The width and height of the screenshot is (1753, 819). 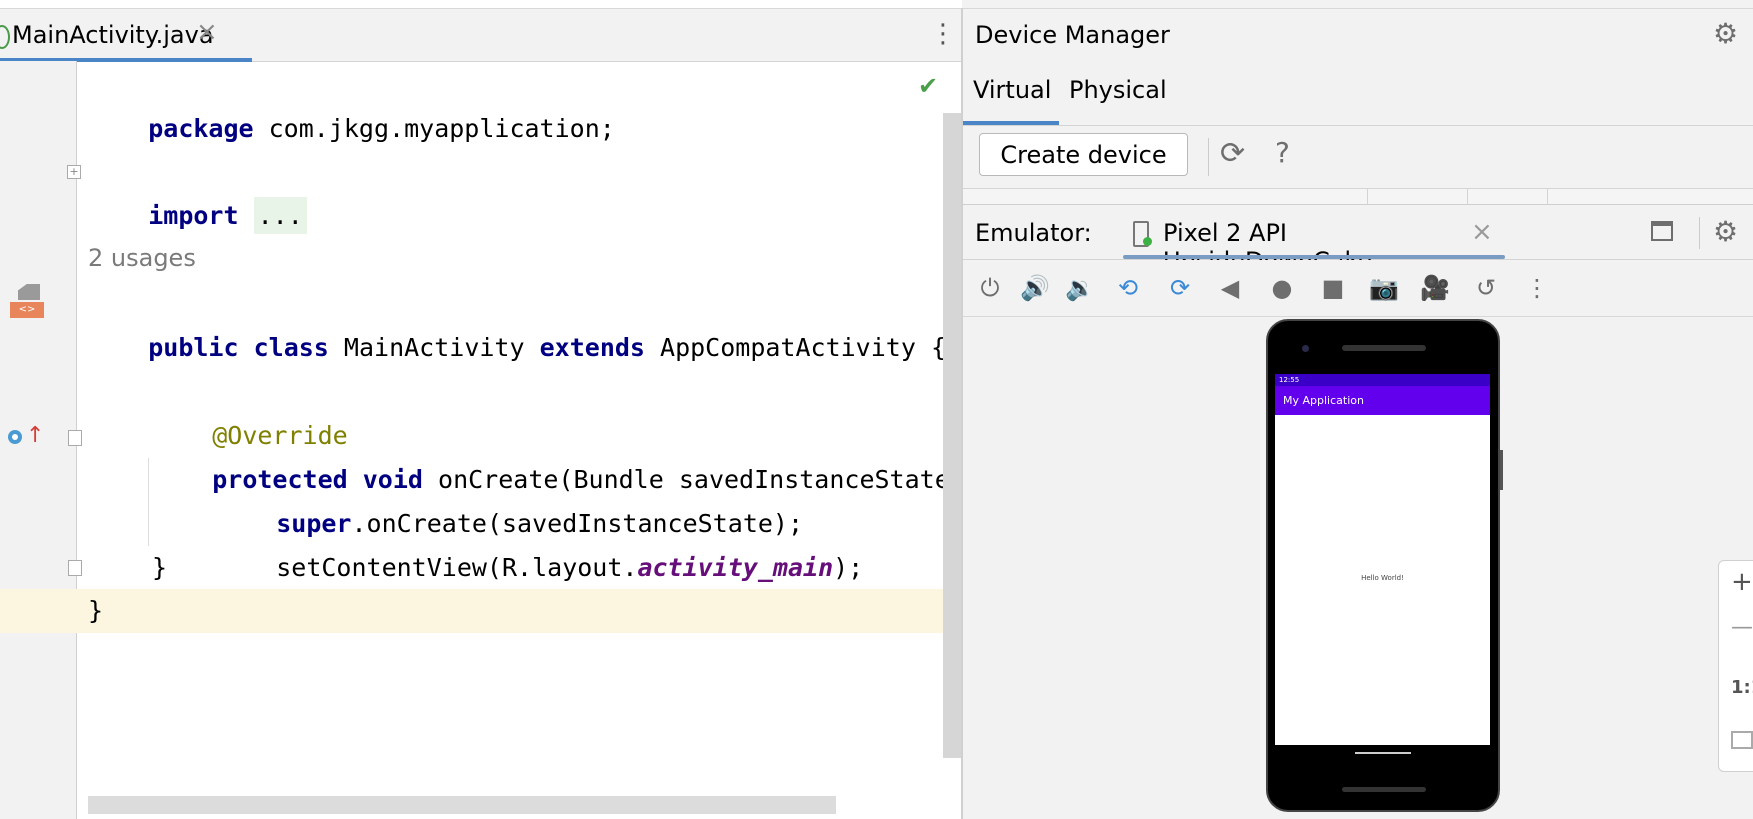 What do you see at coordinates (990, 288) in the screenshot?
I see `power-icon: ⏻` at bounding box center [990, 288].